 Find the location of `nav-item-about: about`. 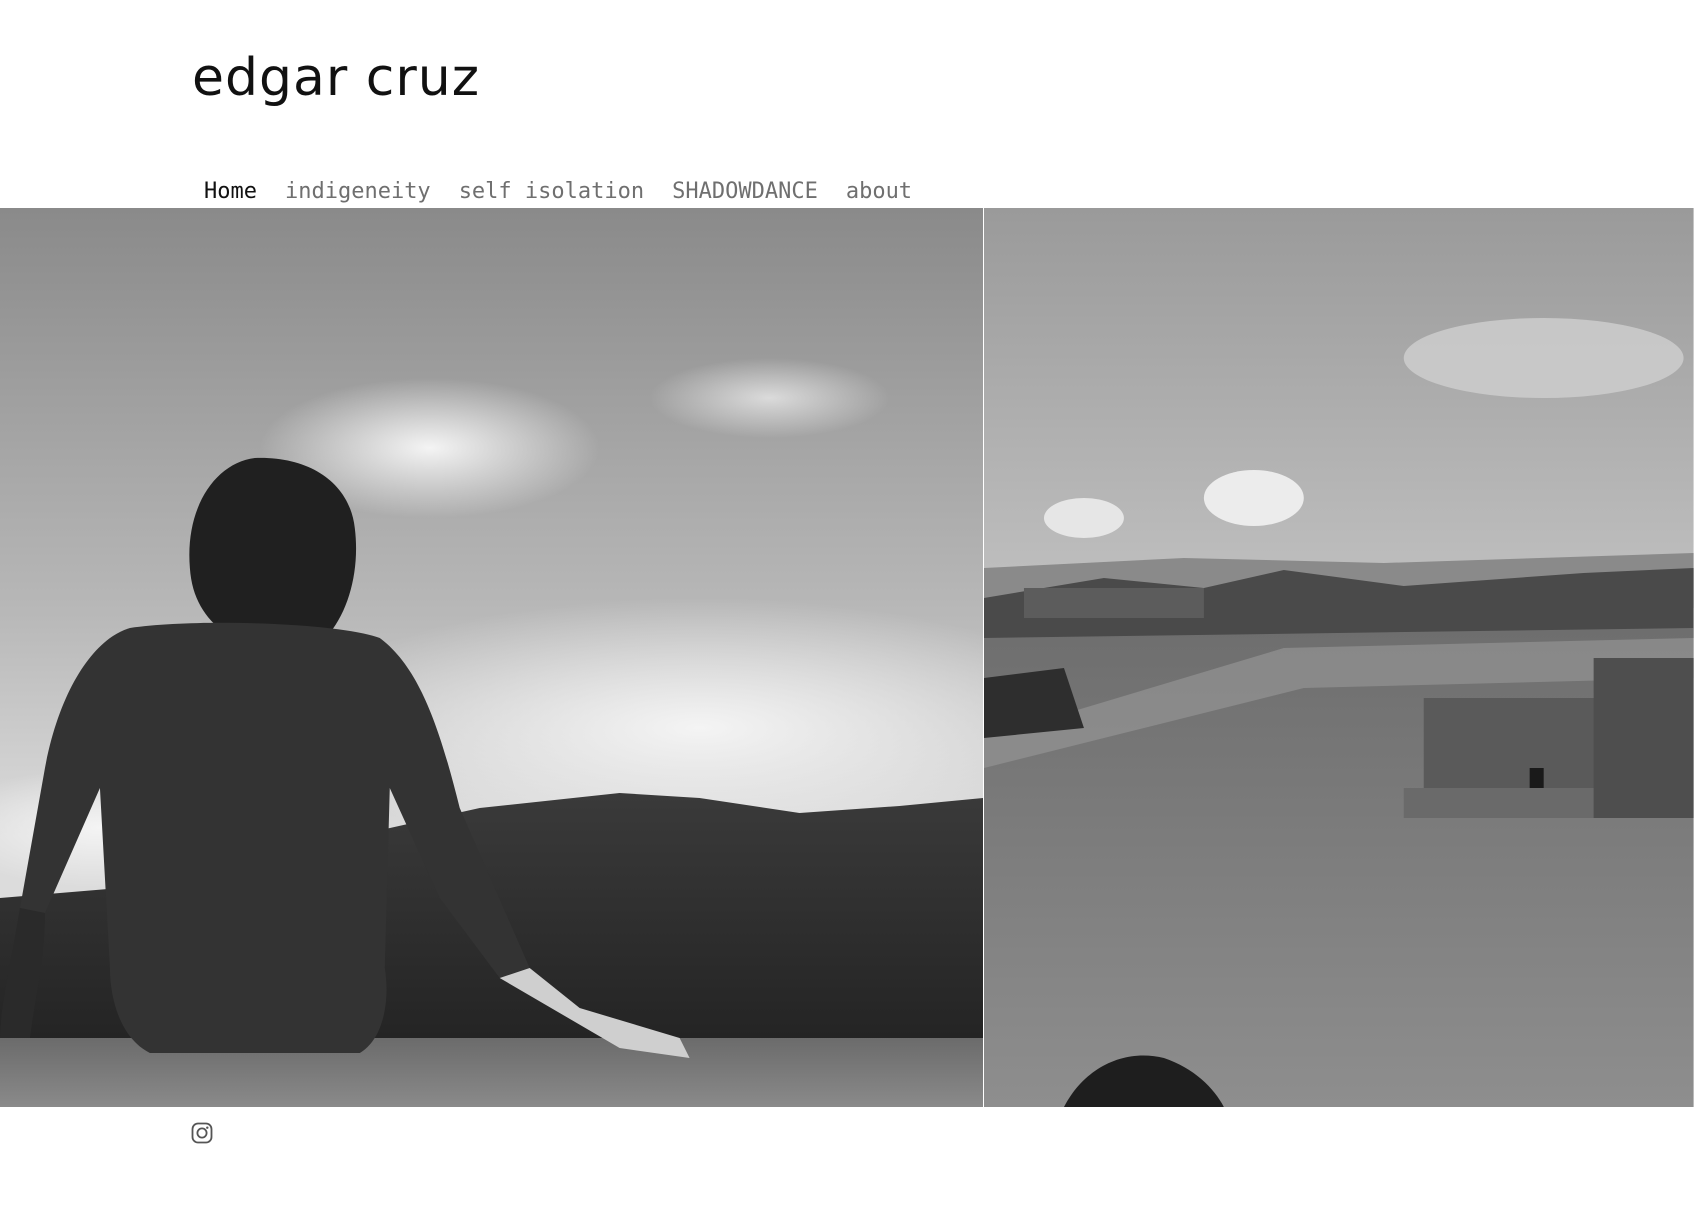

nav-item-about: about is located at coordinates (879, 191).